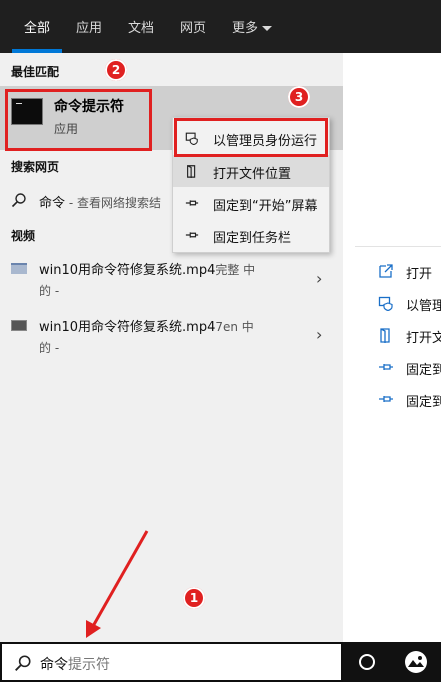  What do you see at coordinates (235, 270) in the screenshot?
I see `video-tag: 完整 中` at bounding box center [235, 270].